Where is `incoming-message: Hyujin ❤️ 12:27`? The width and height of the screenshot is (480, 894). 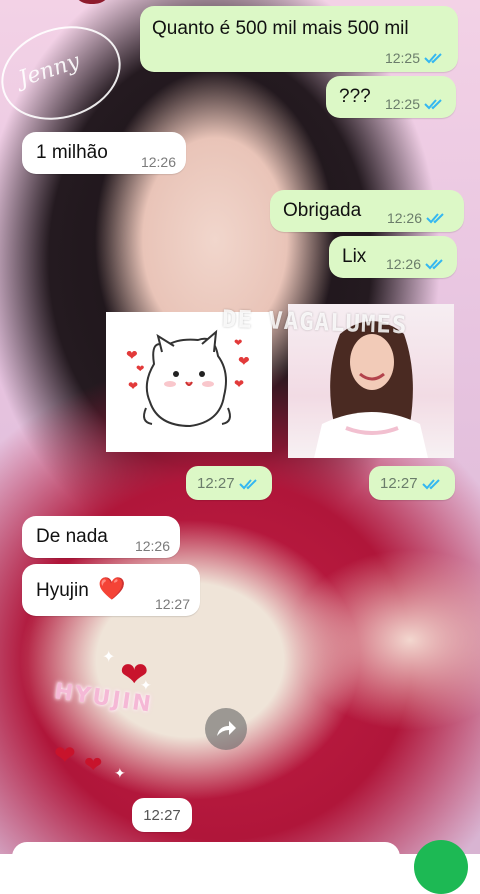 incoming-message: Hyujin ❤️ 12:27 is located at coordinates (111, 590).